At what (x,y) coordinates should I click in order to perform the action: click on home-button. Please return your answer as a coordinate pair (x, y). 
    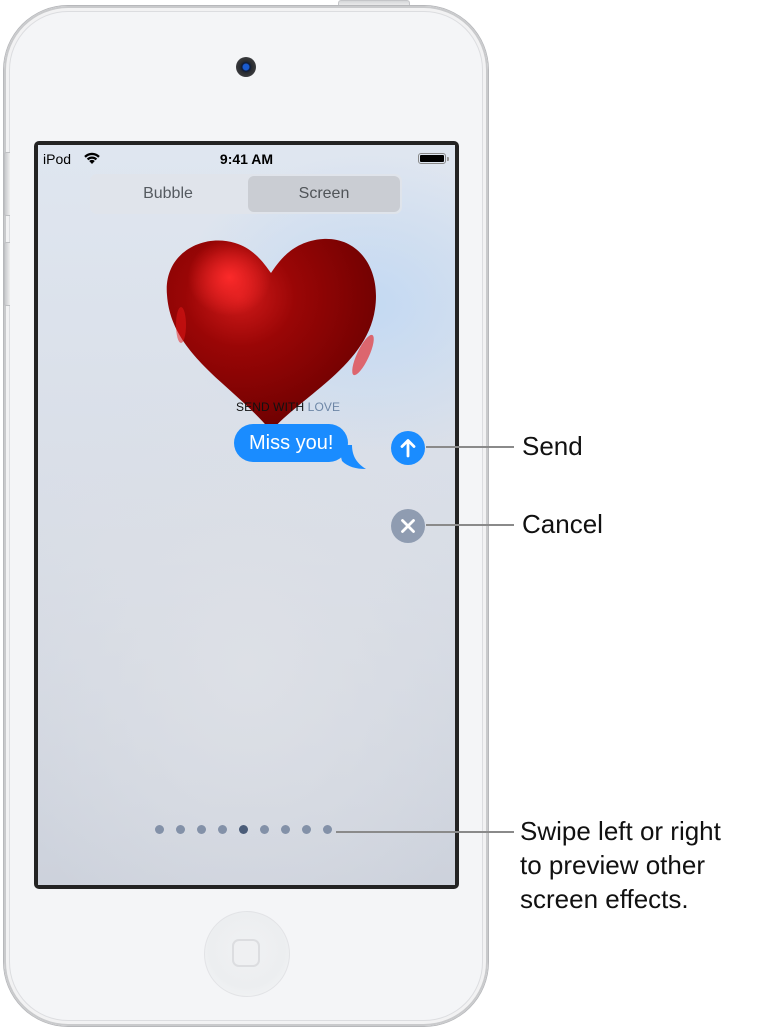
    Looking at the image, I should click on (247, 954).